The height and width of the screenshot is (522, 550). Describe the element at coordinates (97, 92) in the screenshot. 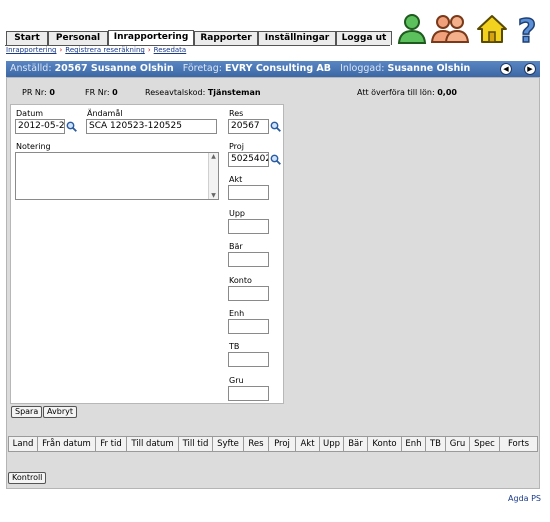

I see `fr-label: FR Nr:` at that location.